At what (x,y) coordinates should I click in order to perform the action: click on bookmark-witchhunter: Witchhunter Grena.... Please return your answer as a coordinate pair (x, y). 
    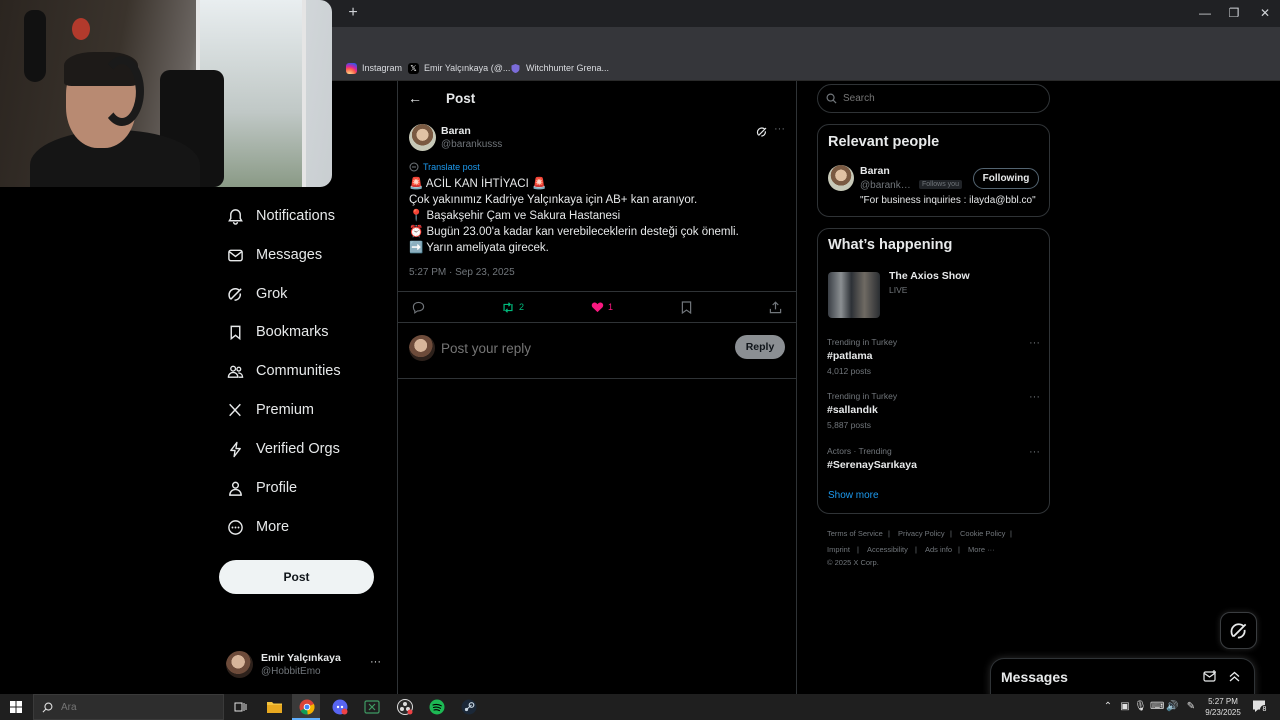
    Looking at the image, I should click on (559, 68).